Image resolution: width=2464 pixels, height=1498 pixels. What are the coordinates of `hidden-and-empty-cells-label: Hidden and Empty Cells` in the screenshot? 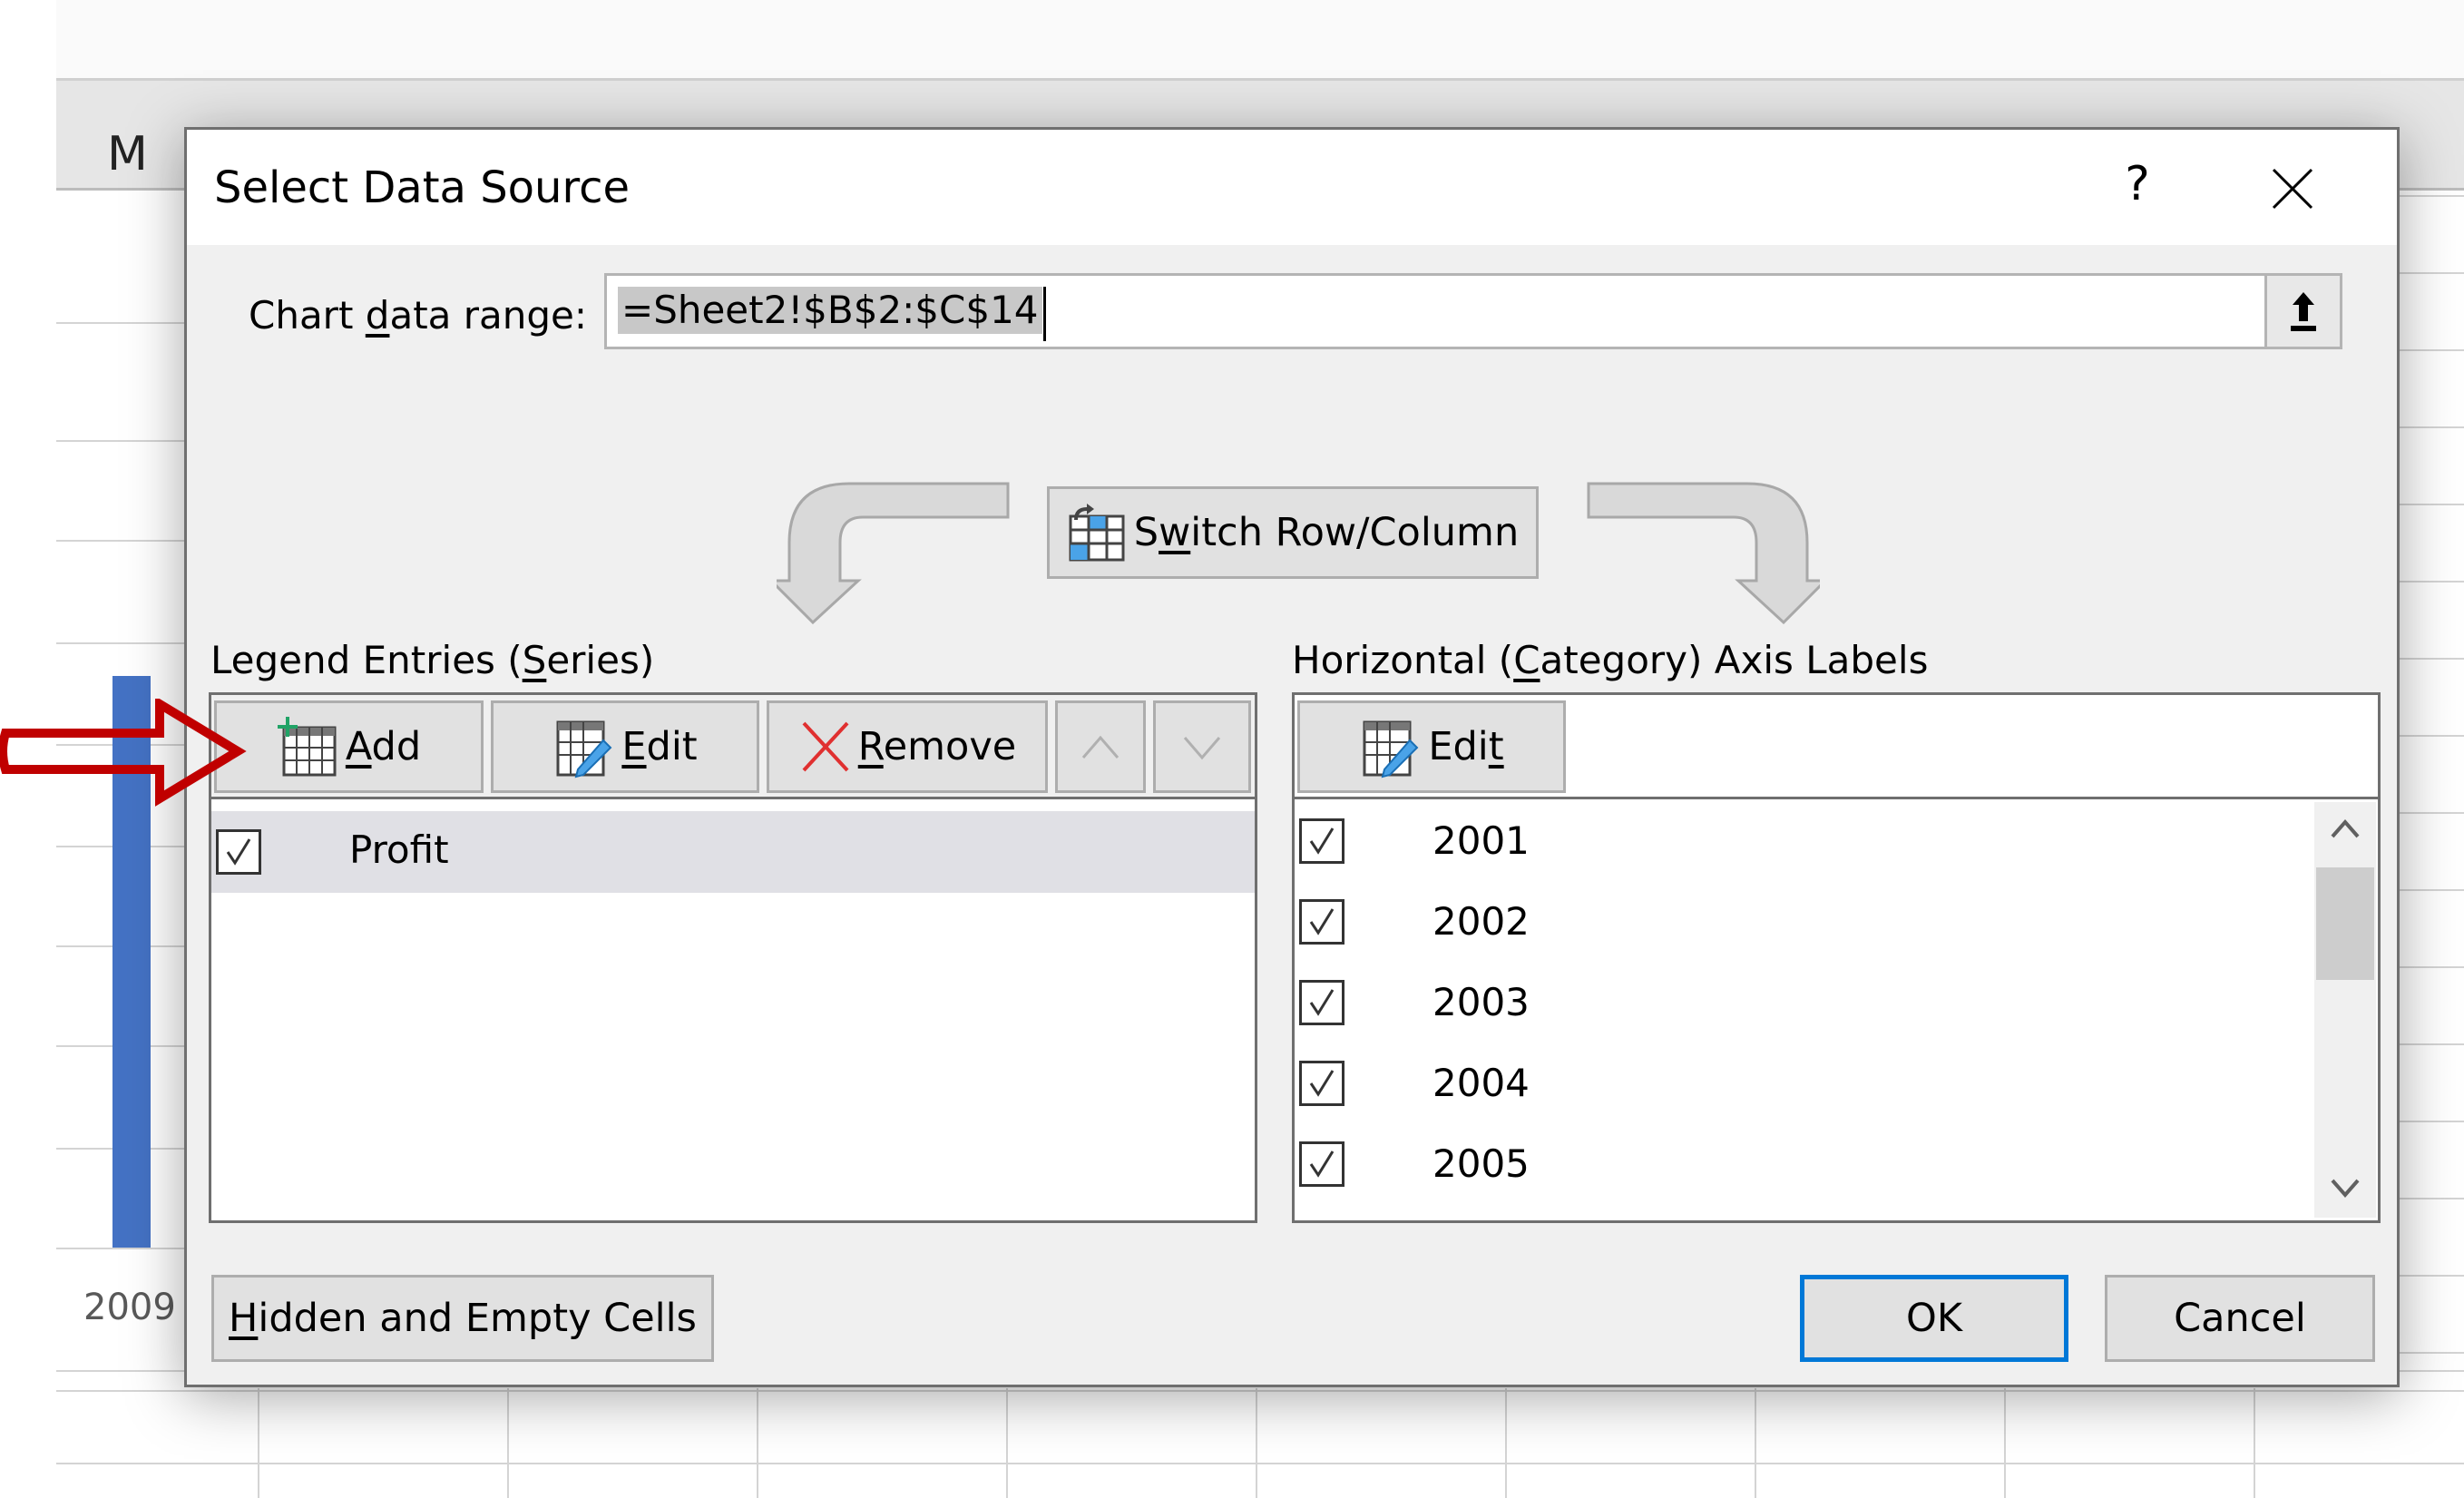 It's located at (463, 1318).